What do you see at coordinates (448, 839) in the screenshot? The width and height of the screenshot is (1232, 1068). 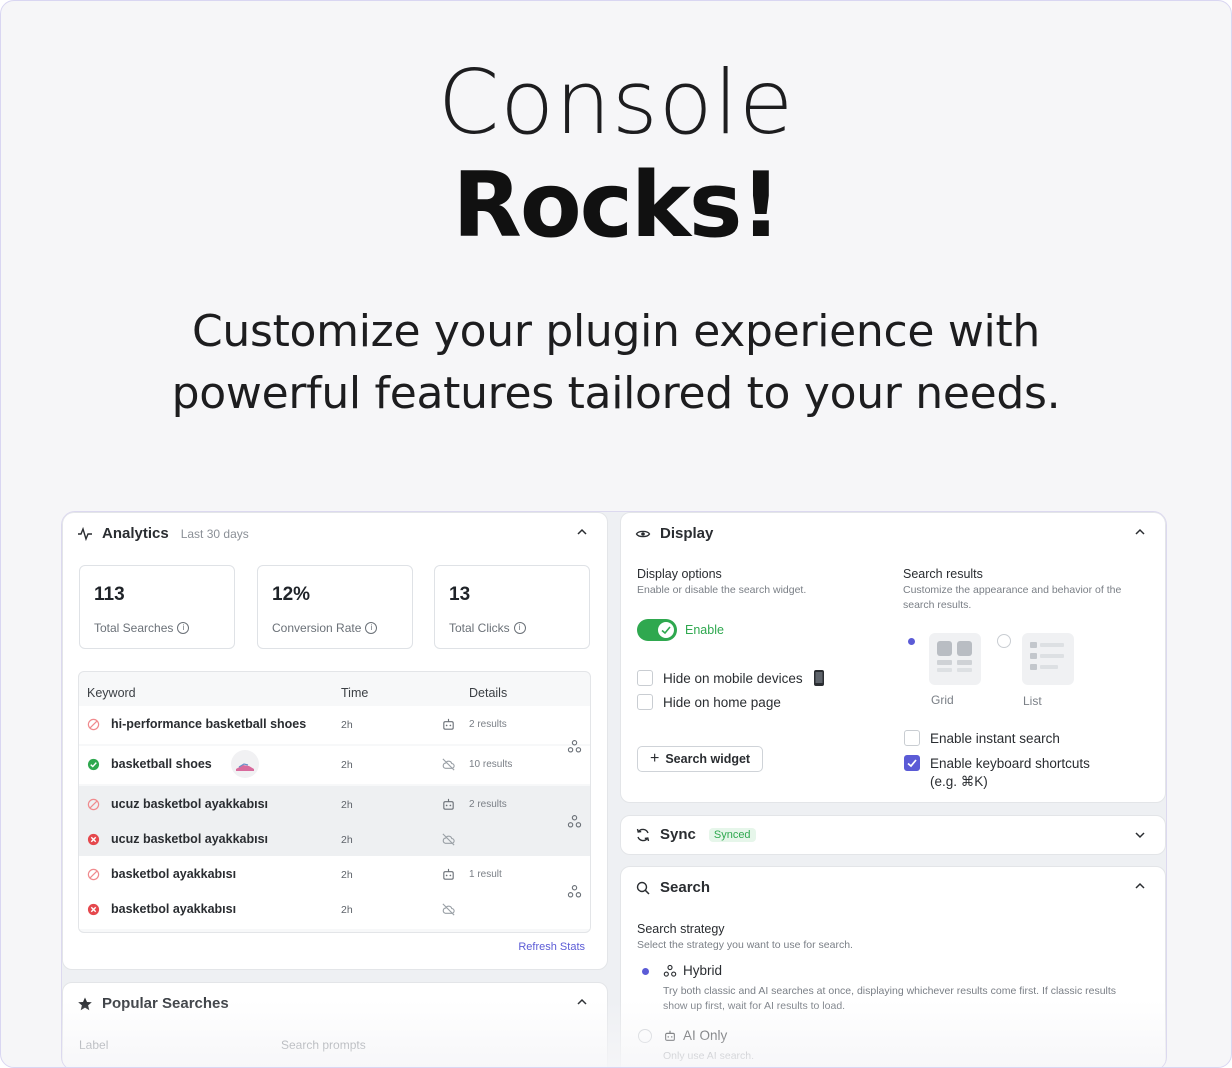 I see `cloud-off-icon` at bounding box center [448, 839].